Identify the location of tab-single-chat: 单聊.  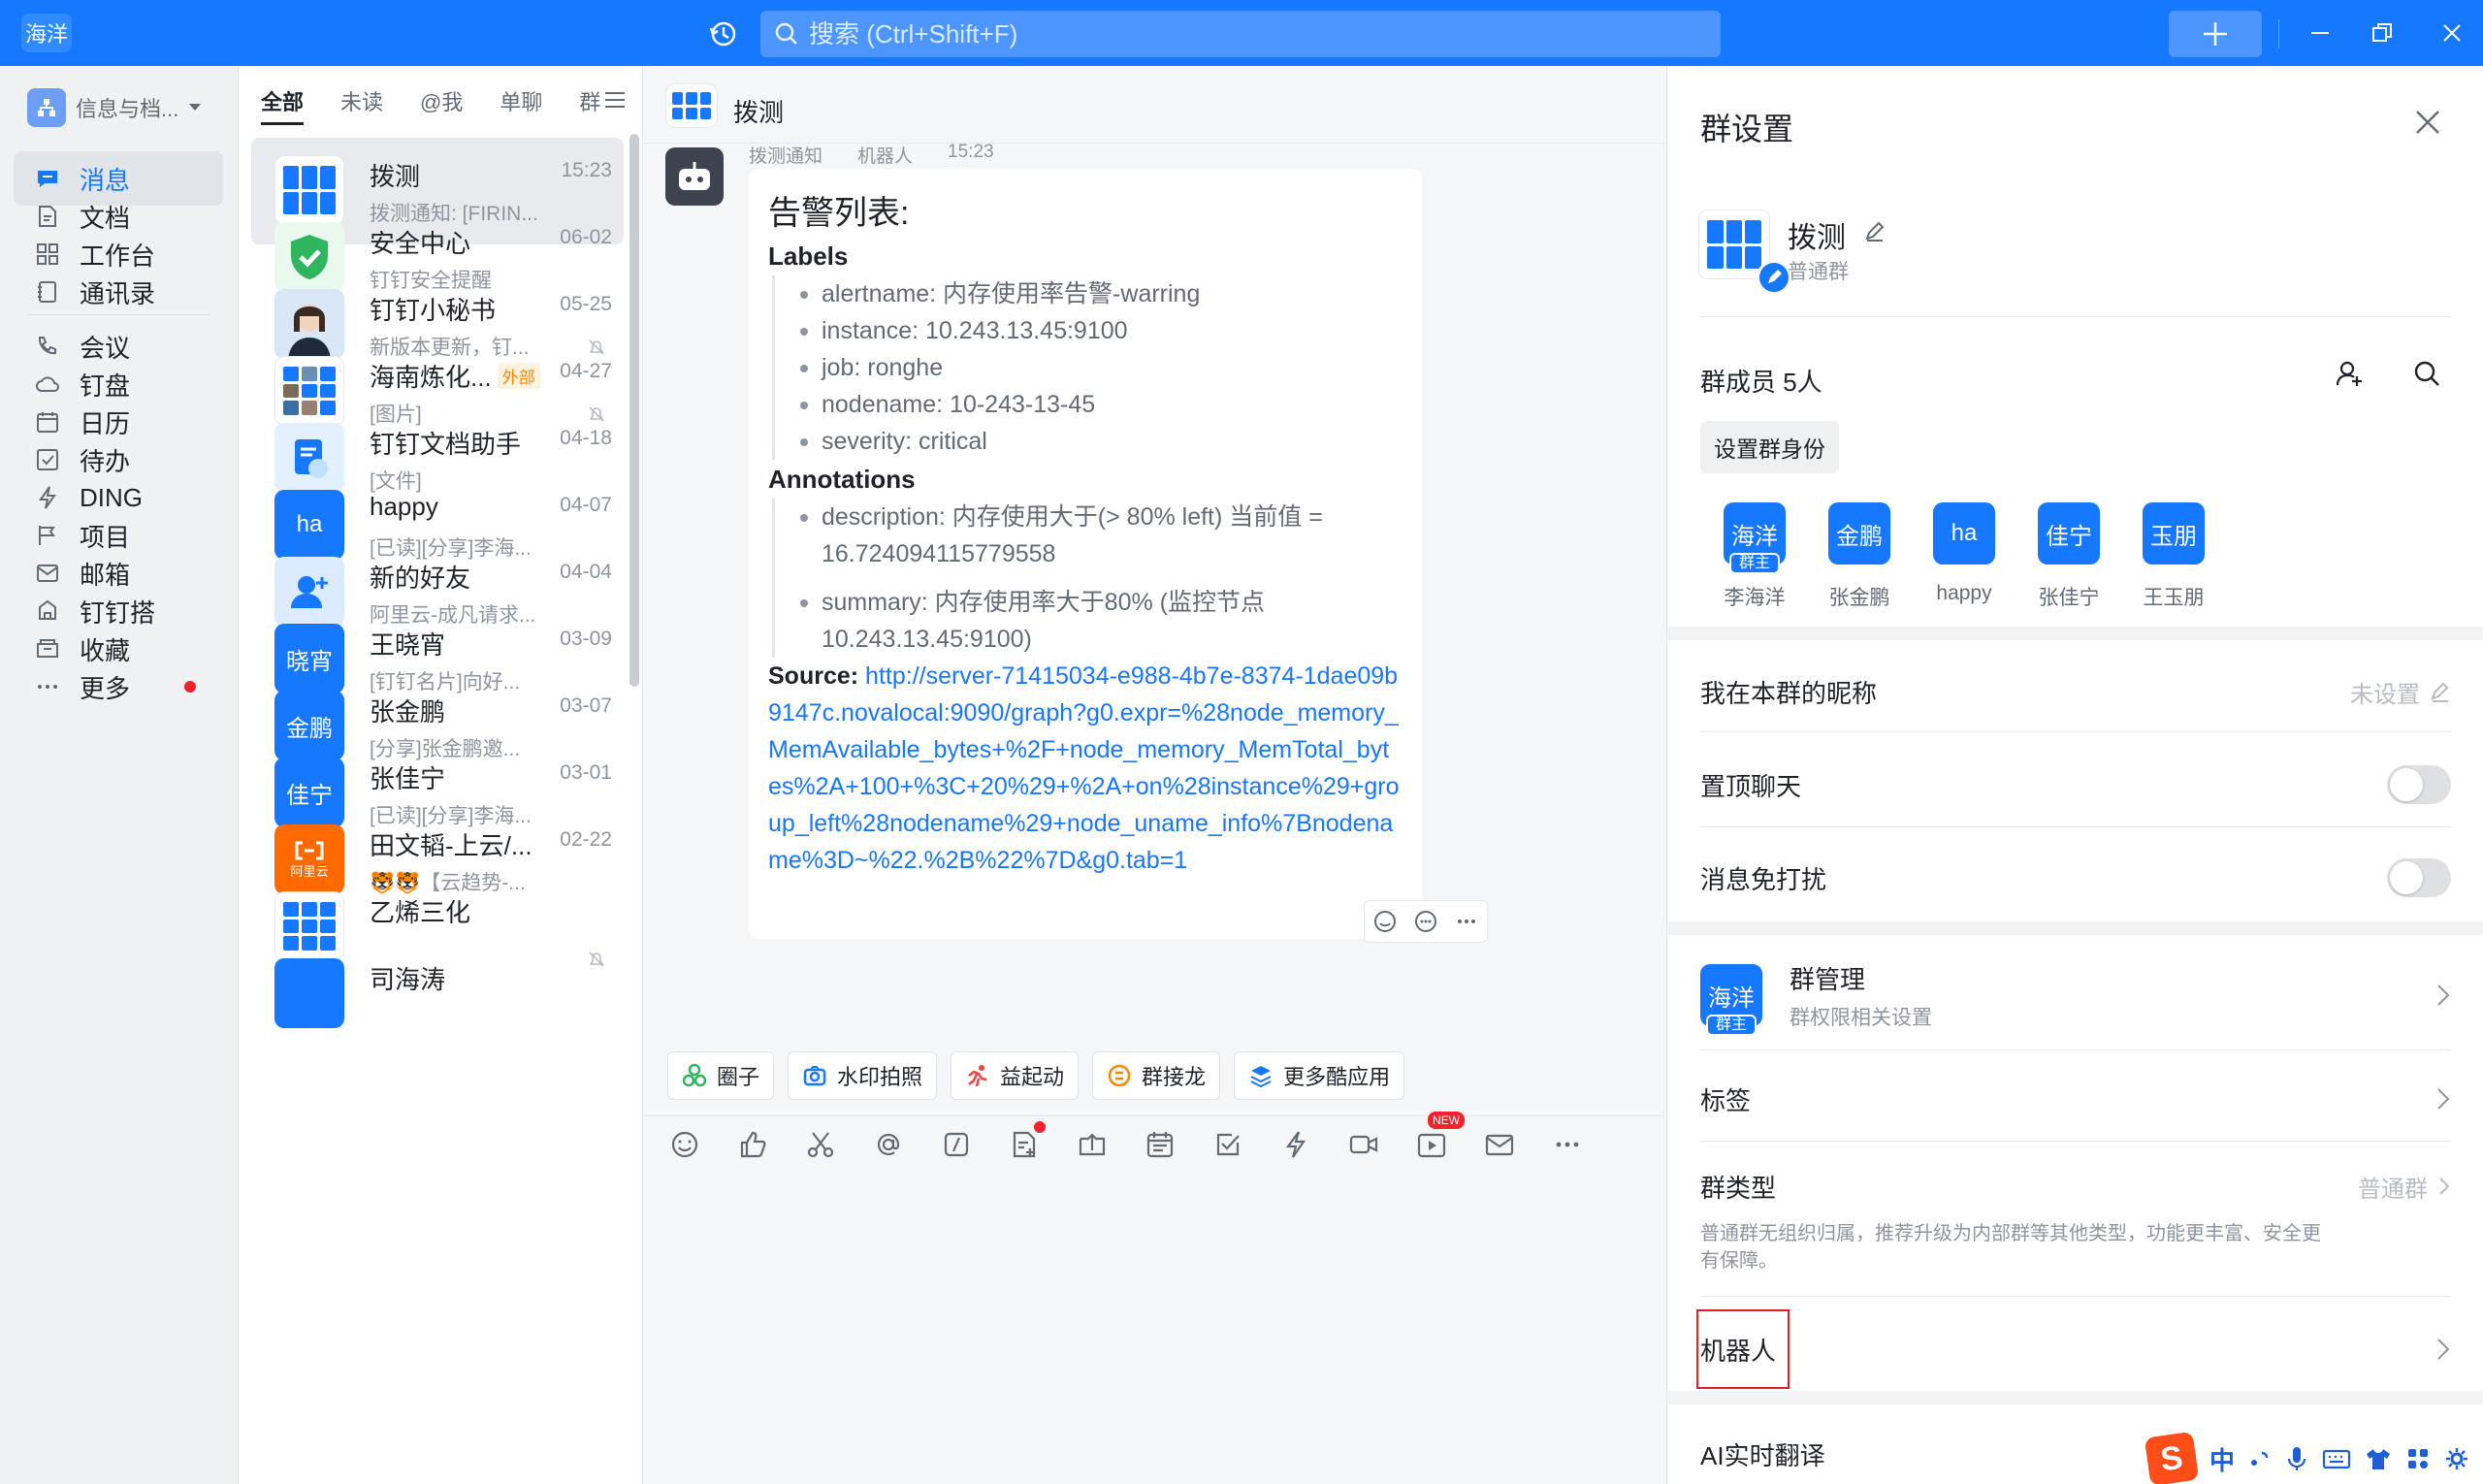
(521, 105).